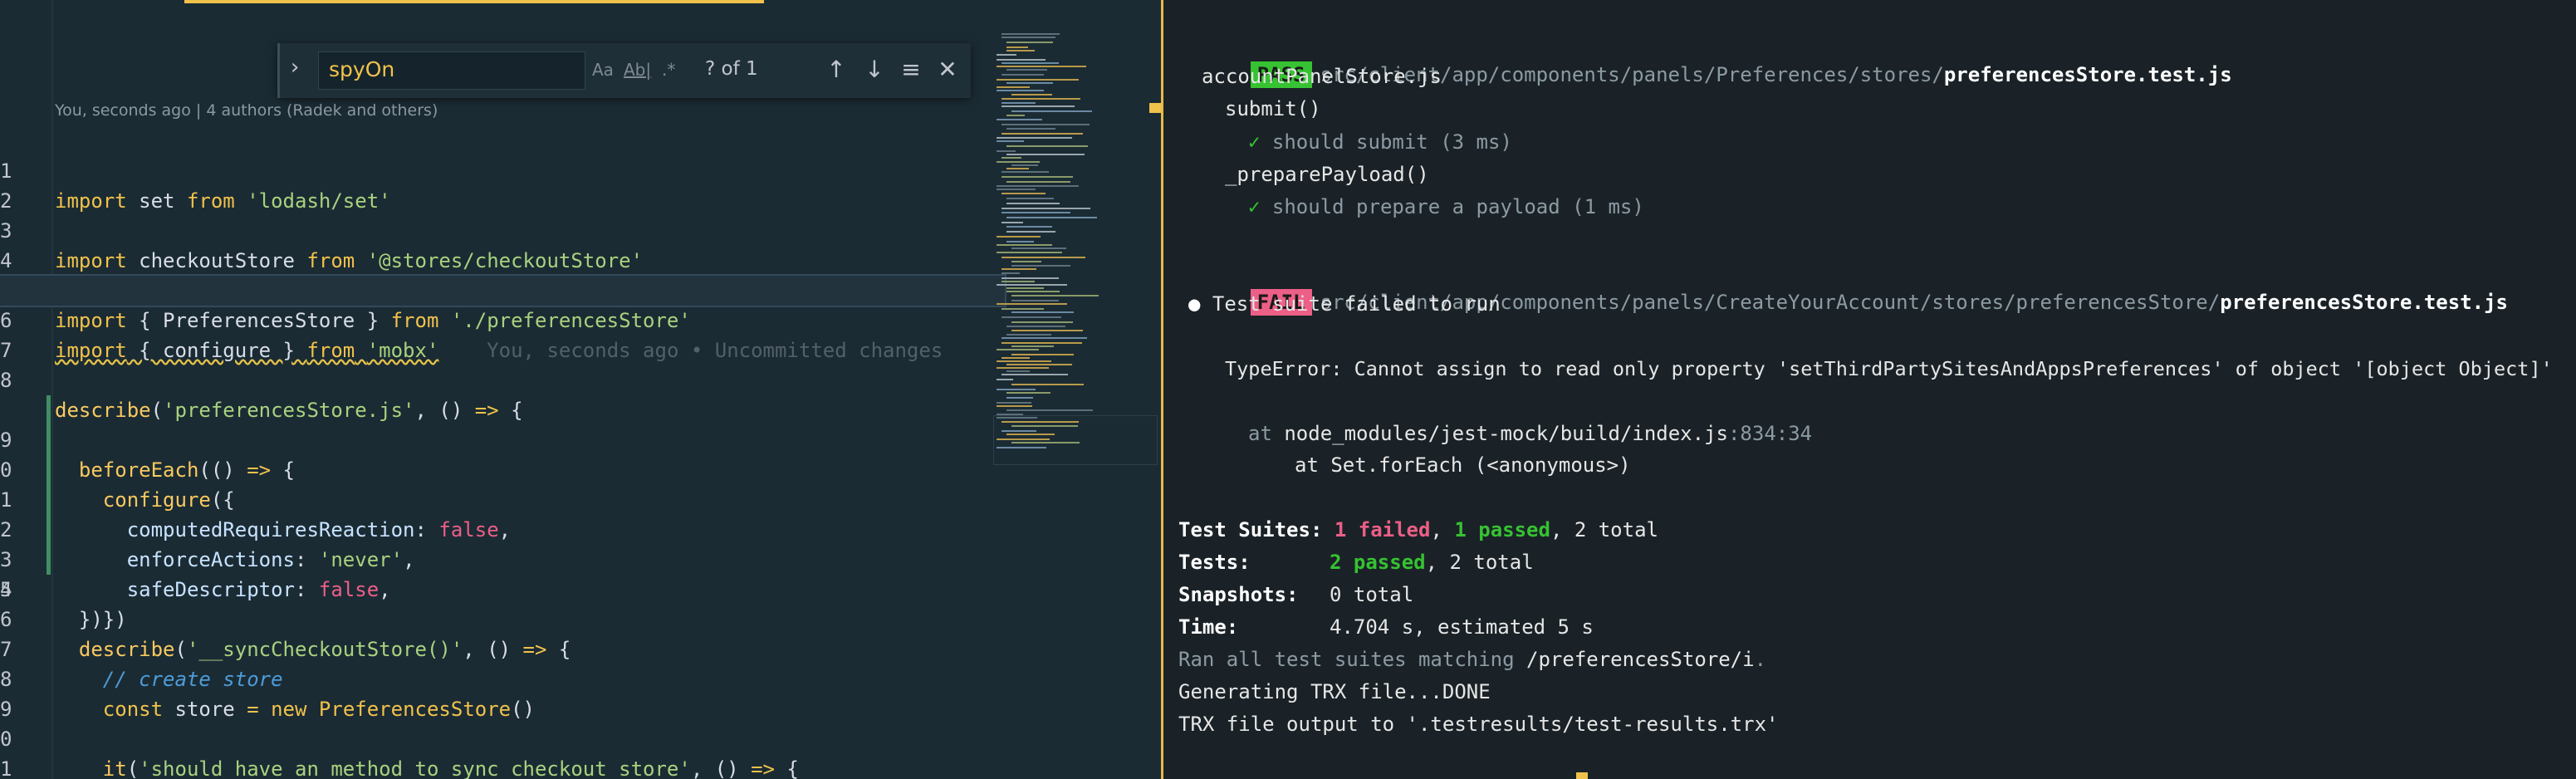  Describe the element at coordinates (503, 483) in the screenshot. I see `code-line: 1 computedRequiresReaction: false,` at that location.